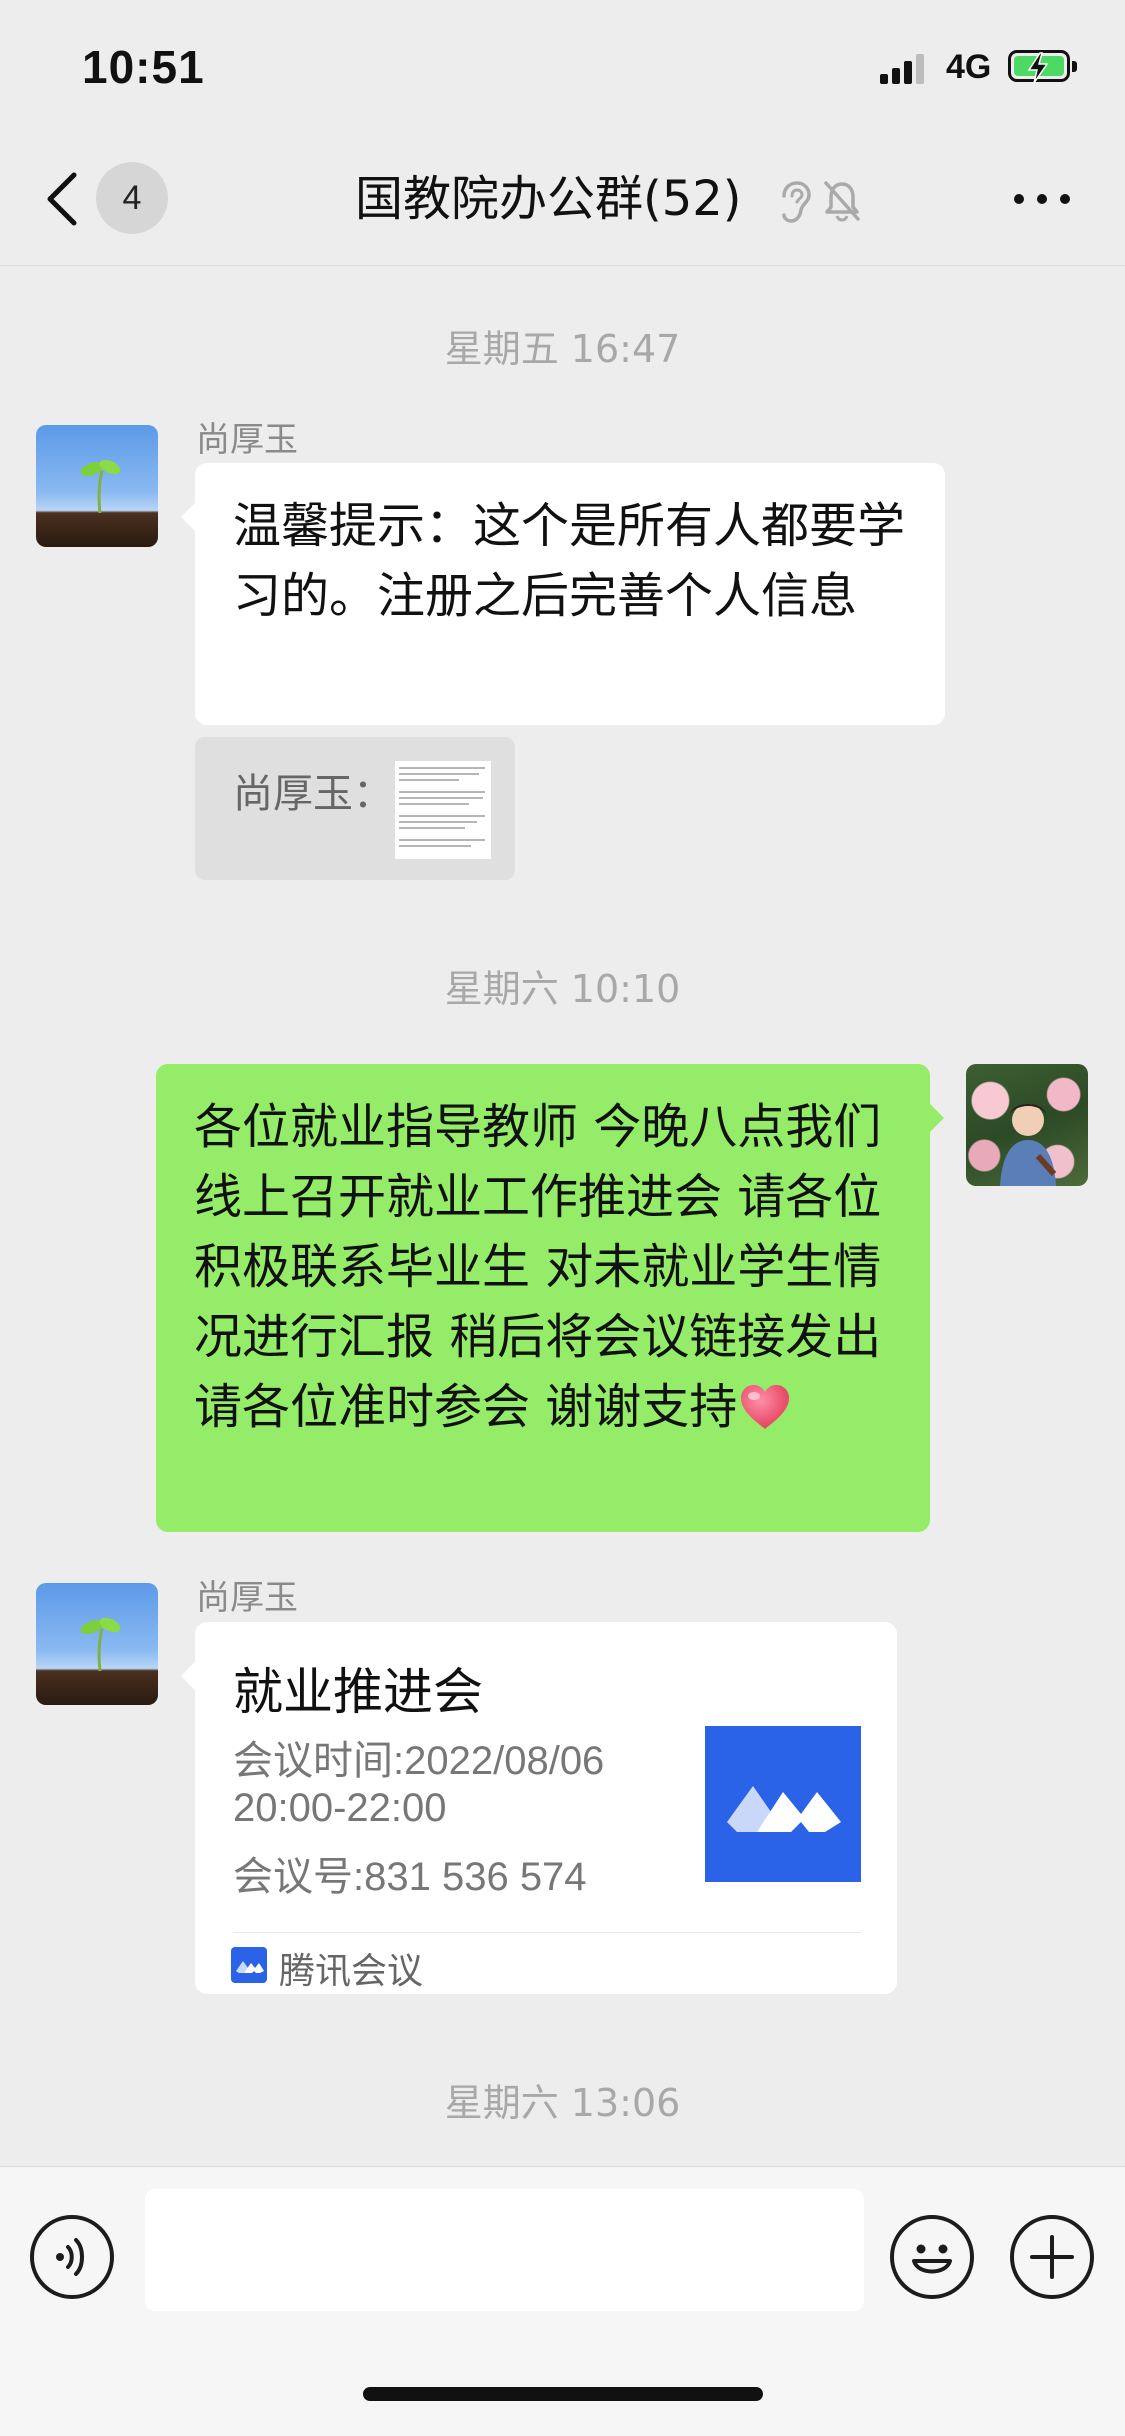 The width and height of the screenshot is (1125, 2436). Describe the element at coordinates (72, 2257) in the screenshot. I see `voice-icon` at that location.